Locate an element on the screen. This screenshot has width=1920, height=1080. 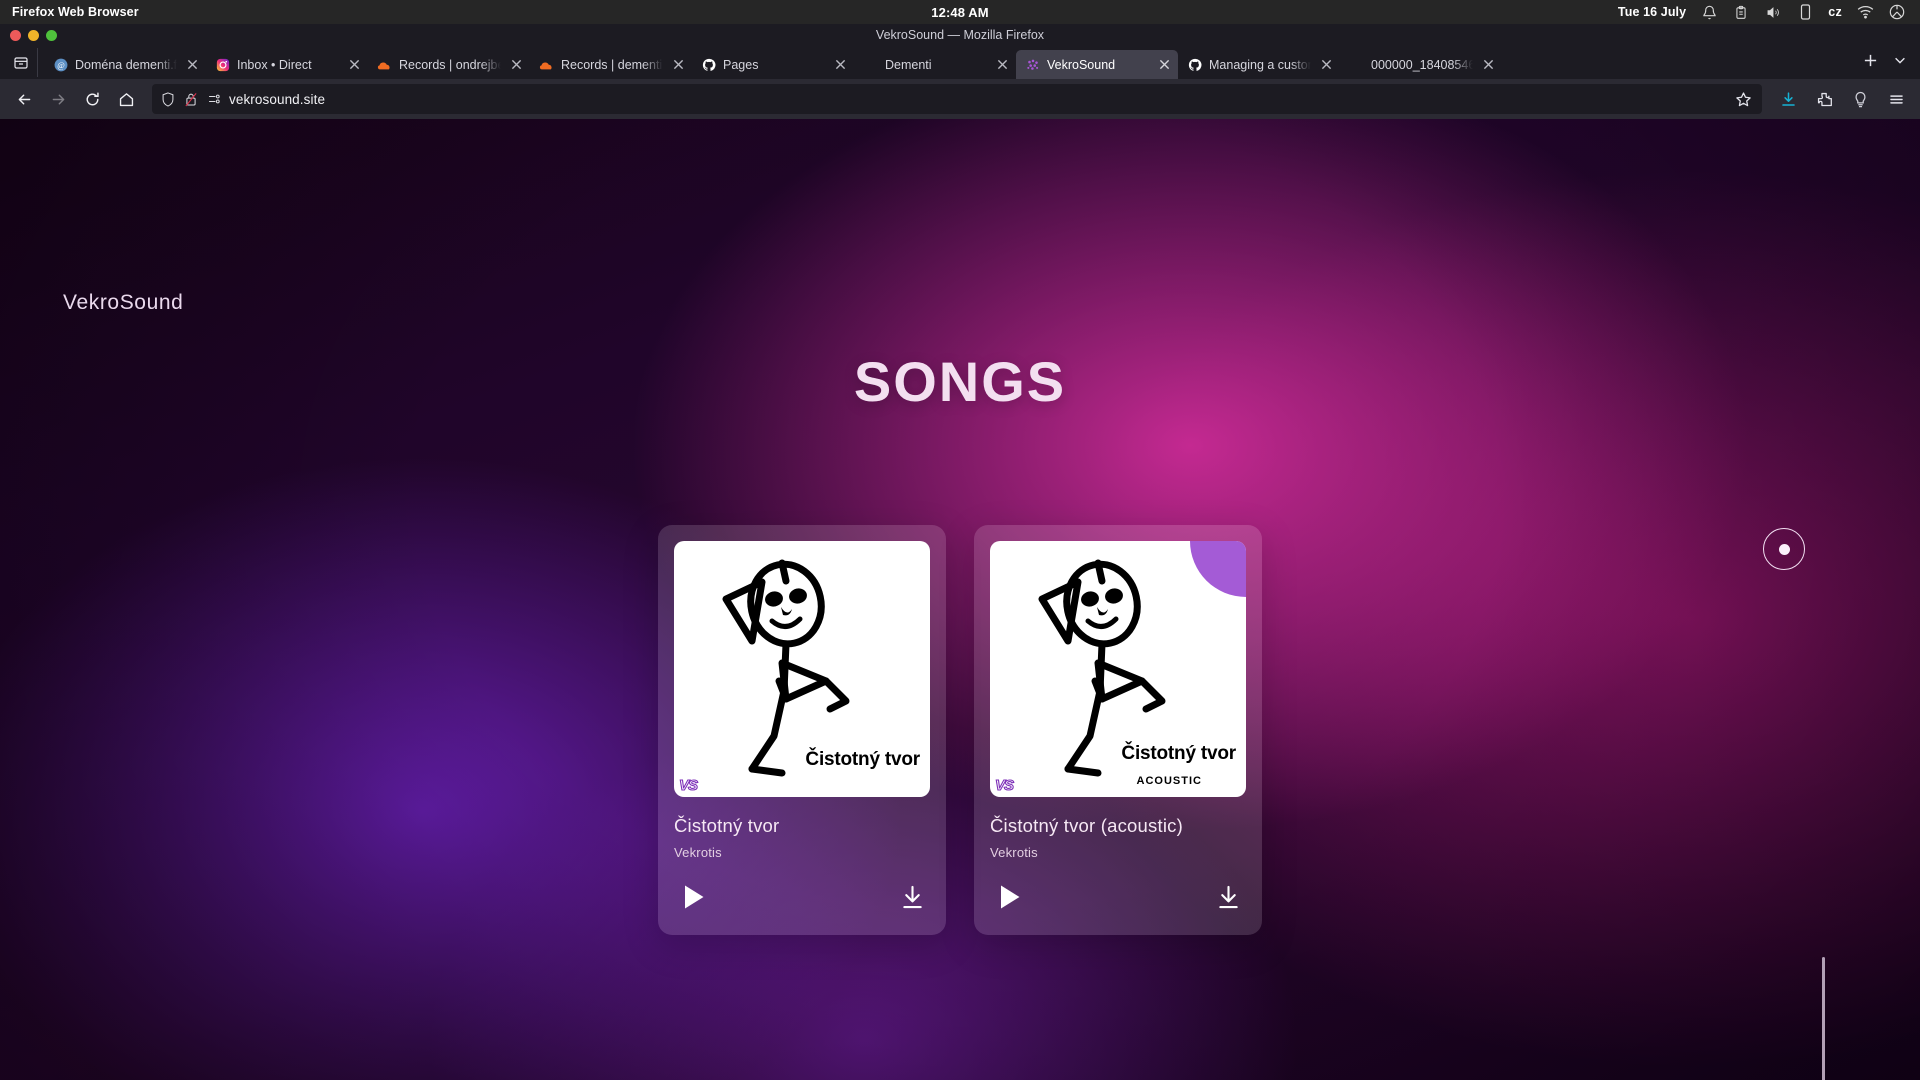
album-art-subtitle: ACOUSTIC is located at coordinates (1169, 781).